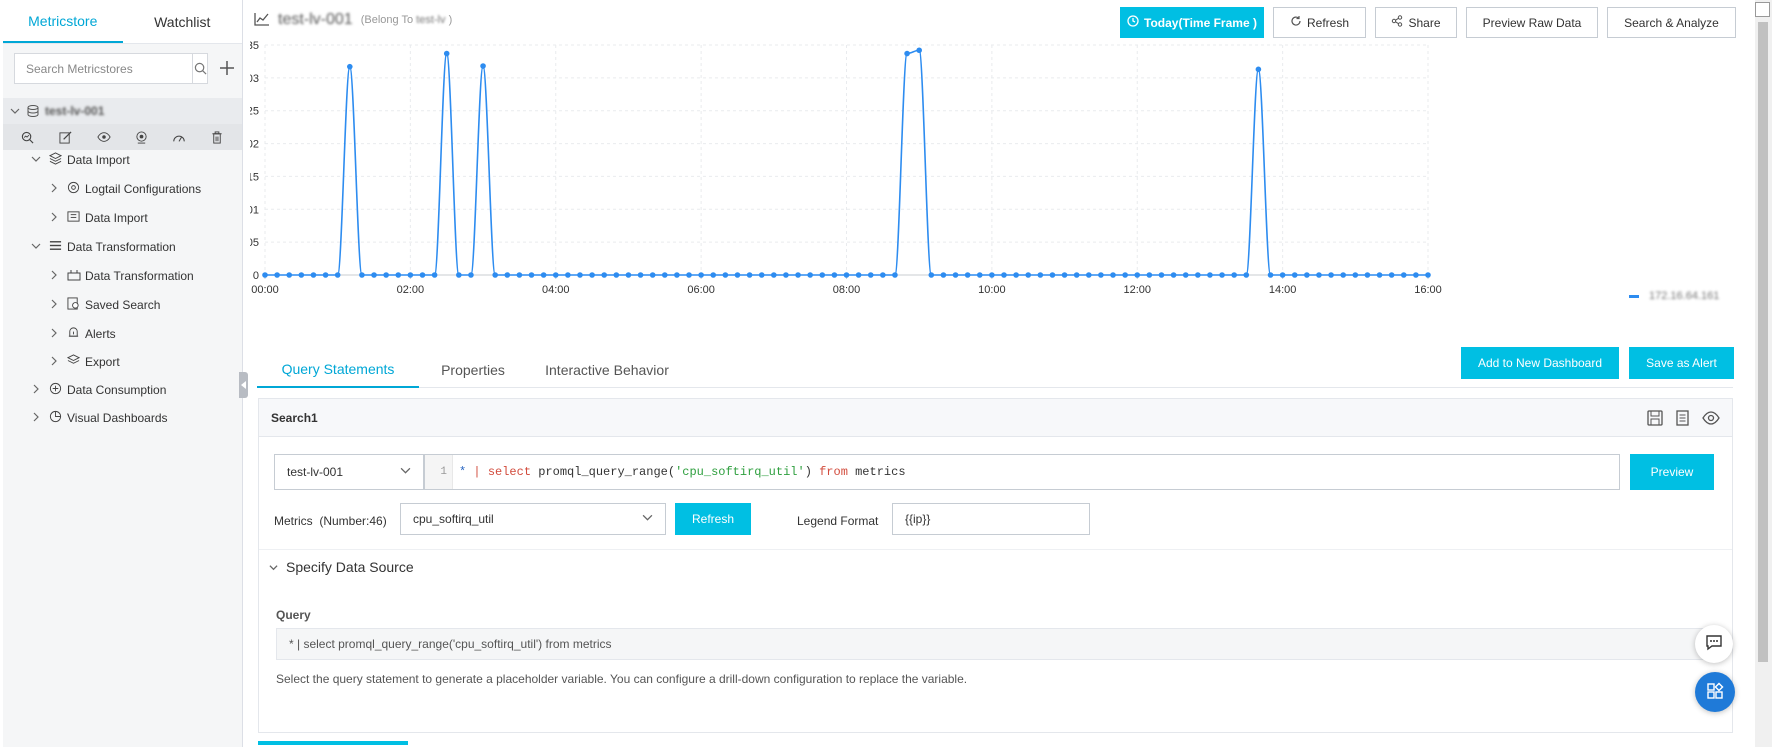  What do you see at coordinates (1711, 419) in the screenshot?
I see `eye-icon` at bounding box center [1711, 419].